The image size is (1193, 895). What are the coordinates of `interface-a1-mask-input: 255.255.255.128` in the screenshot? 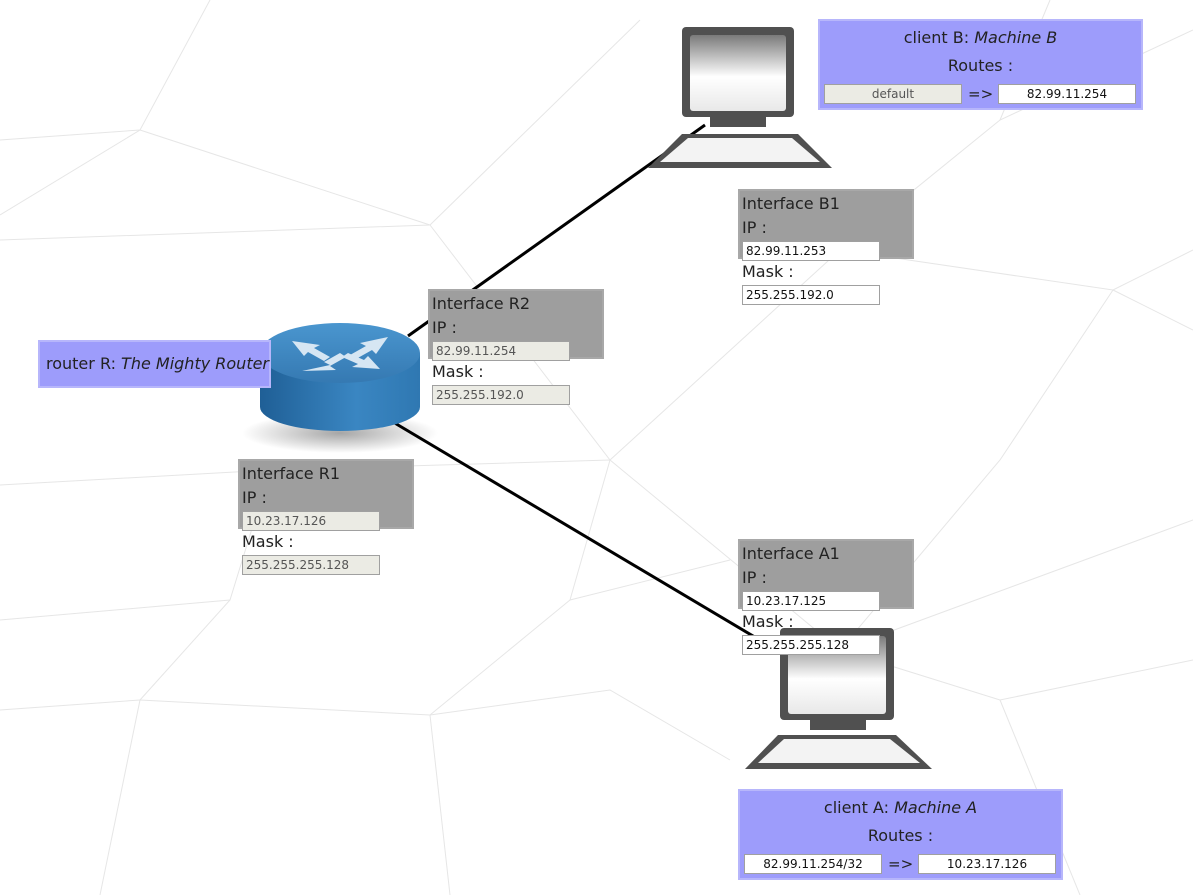 It's located at (811, 645).